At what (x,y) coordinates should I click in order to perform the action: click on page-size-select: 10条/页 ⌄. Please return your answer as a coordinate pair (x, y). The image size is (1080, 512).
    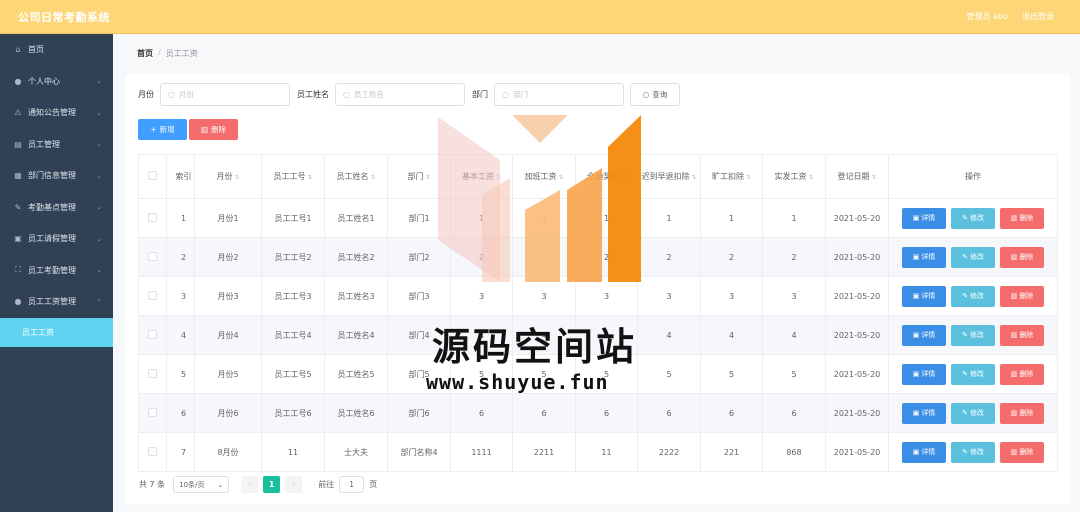
    Looking at the image, I should click on (201, 484).